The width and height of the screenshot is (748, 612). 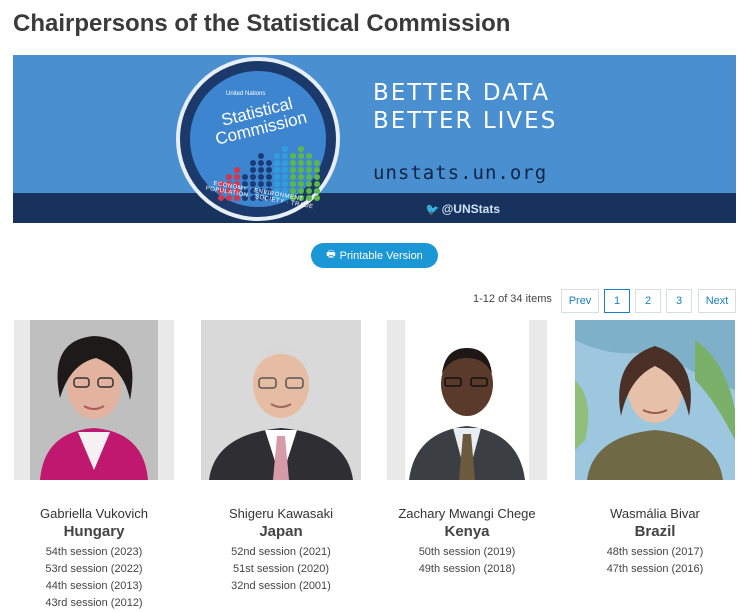 I want to click on seal-title: Statistical Commission, so click(x=261, y=121).